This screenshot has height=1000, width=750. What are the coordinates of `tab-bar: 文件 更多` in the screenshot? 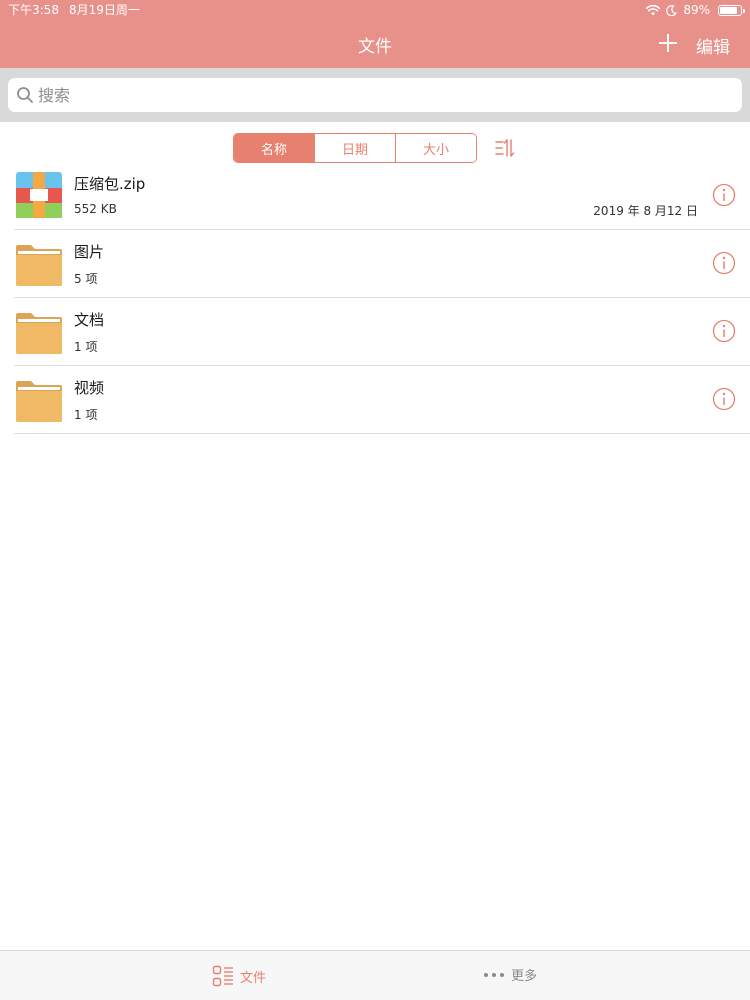 It's located at (375, 975).